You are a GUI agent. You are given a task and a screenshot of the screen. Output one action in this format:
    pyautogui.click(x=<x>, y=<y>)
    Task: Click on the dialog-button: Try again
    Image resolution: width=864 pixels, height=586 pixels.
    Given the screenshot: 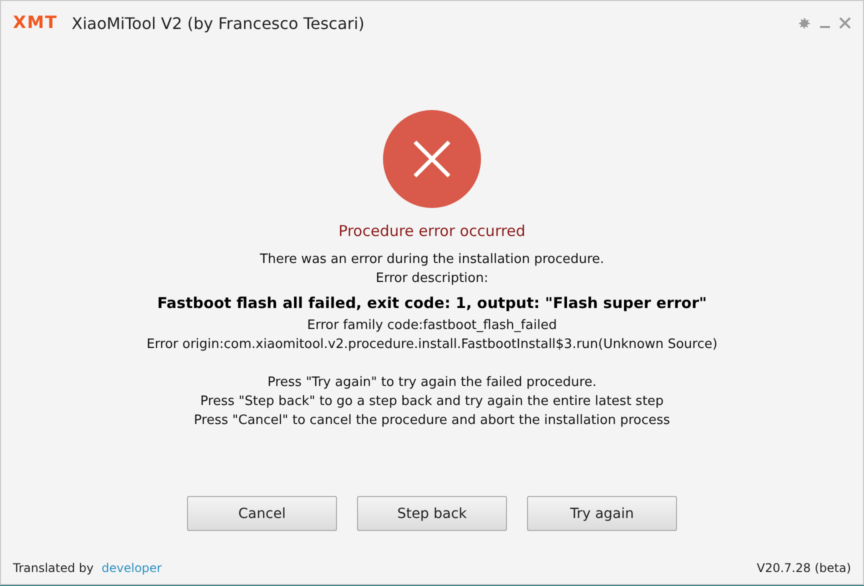 What is the action you would take?
    pyautogui.click(x=602, y=513)
    